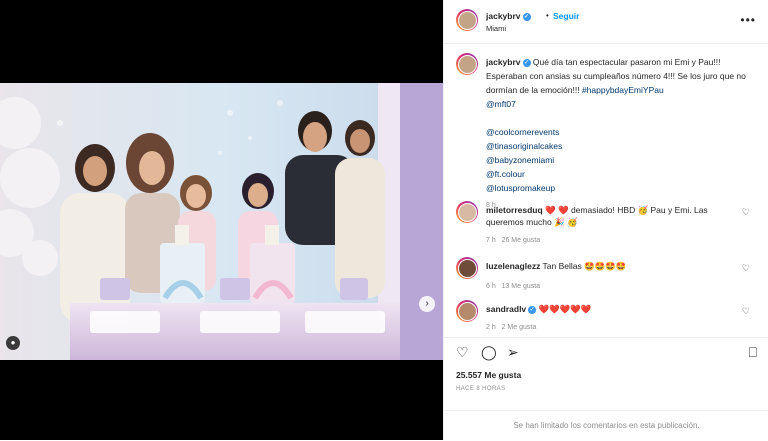  I want to click on caption-mention: @babyzonemiami, so click(520, 160).